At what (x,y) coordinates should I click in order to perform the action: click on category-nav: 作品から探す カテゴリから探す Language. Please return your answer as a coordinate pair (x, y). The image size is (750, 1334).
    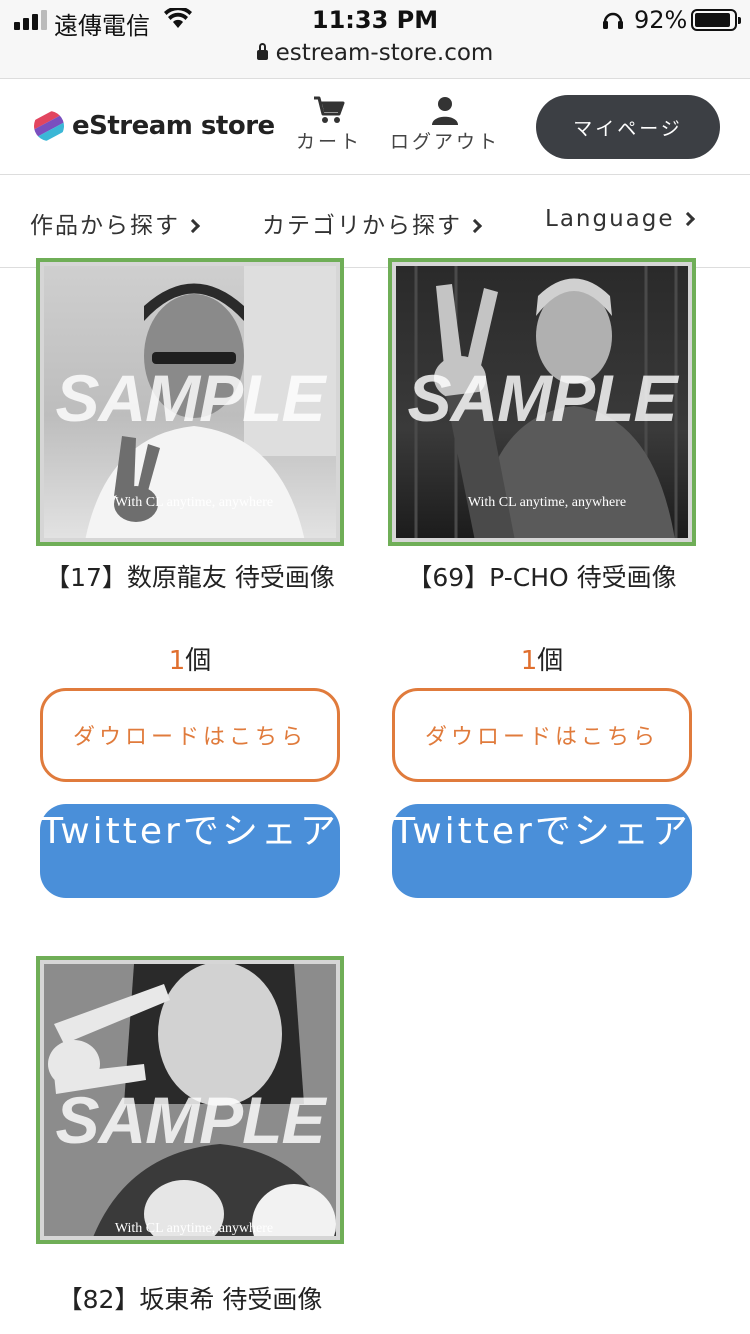
    Looking at the image, I should click on (375, 222).